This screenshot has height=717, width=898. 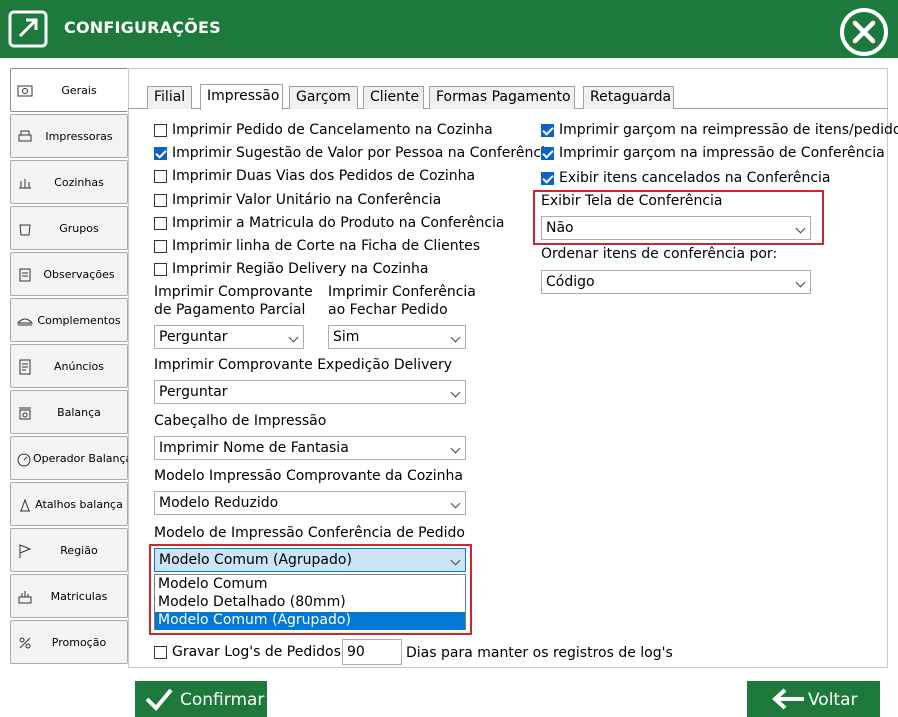 I want to click on sidebar-item-observacoes: Observações, so click(x=69, y=274).